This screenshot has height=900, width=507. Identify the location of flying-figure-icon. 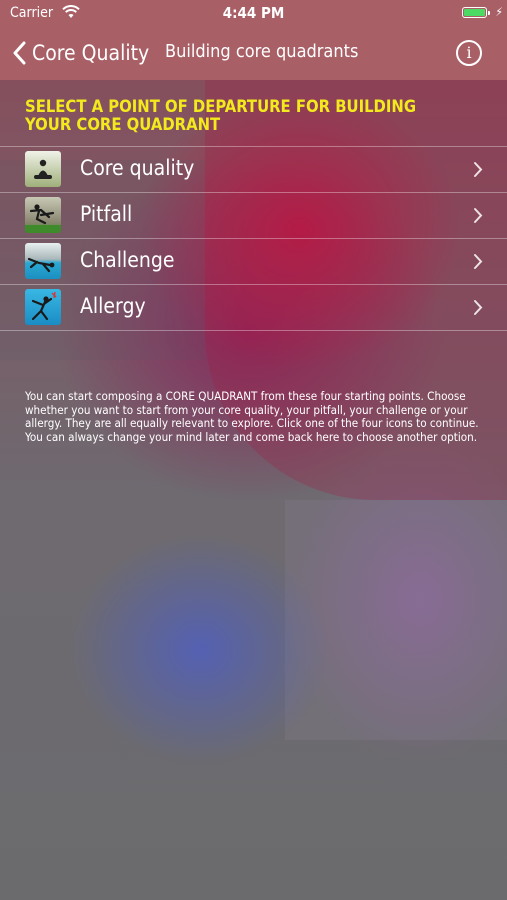
(43, 261).